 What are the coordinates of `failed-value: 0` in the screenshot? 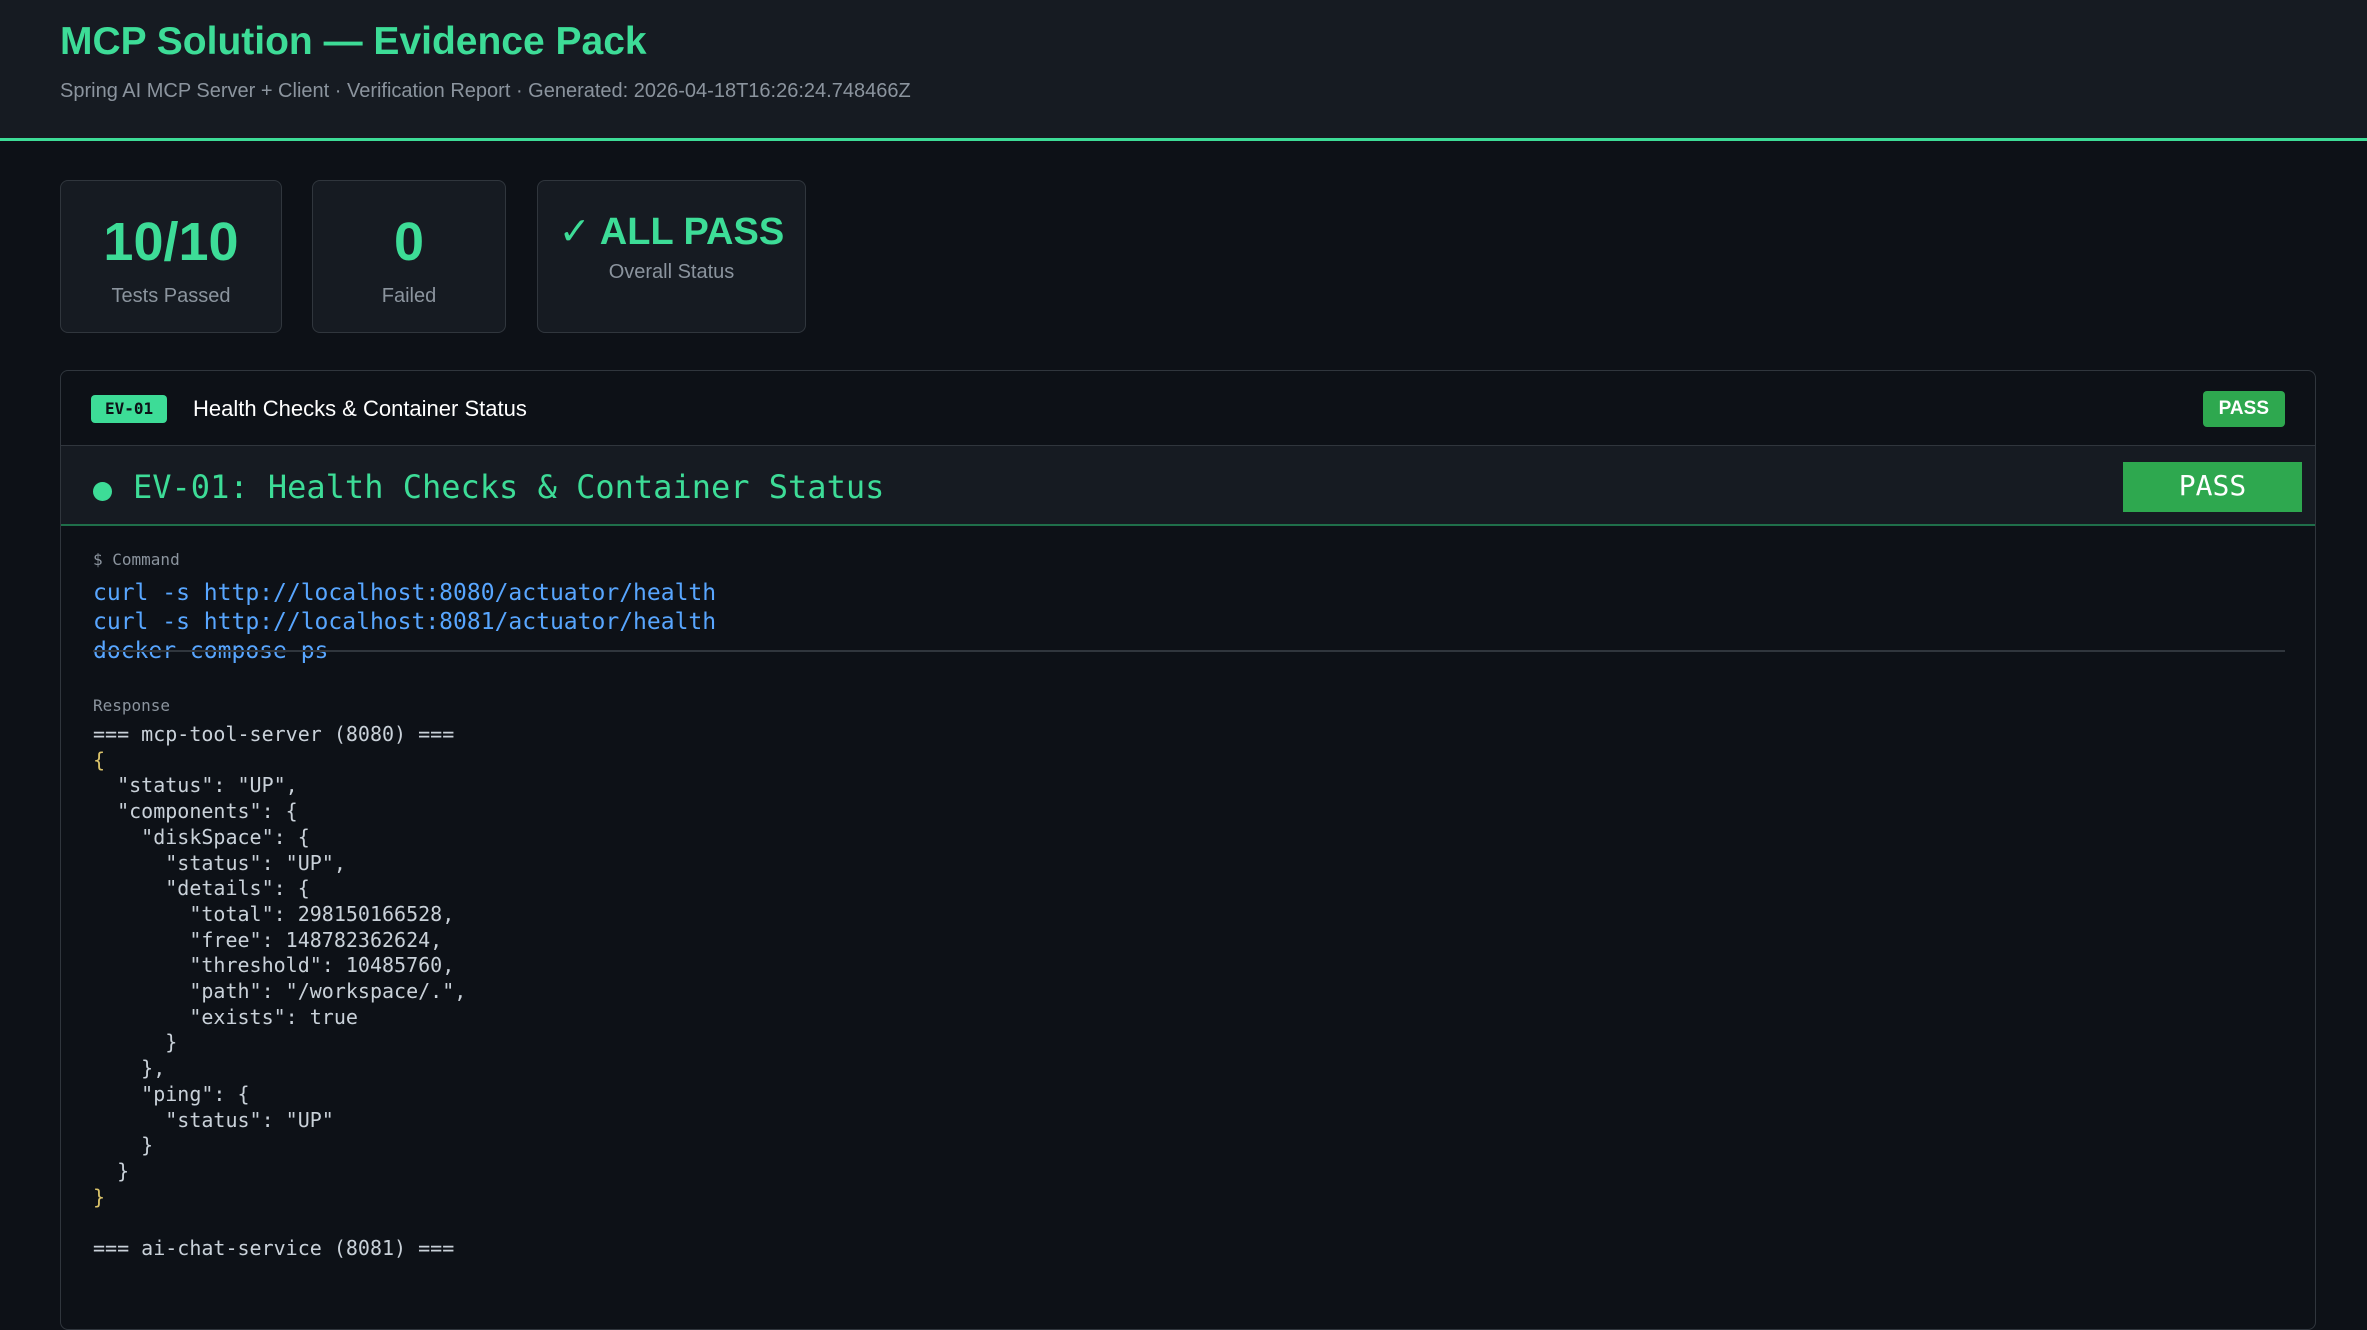 It's located at (409, 242).